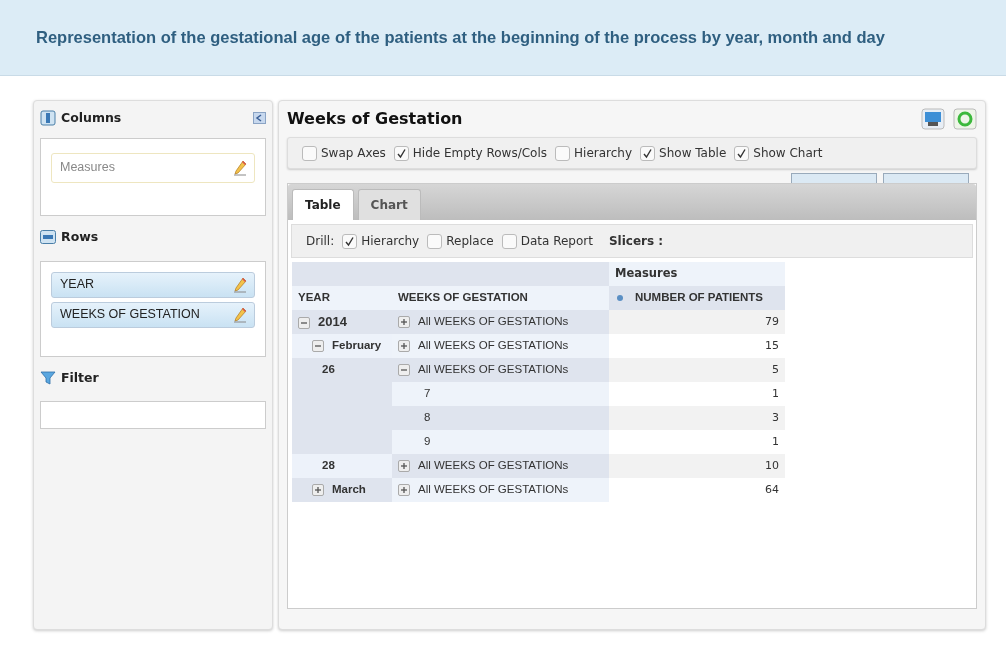  I want to click on column-header: Measures, so click(697, 274).